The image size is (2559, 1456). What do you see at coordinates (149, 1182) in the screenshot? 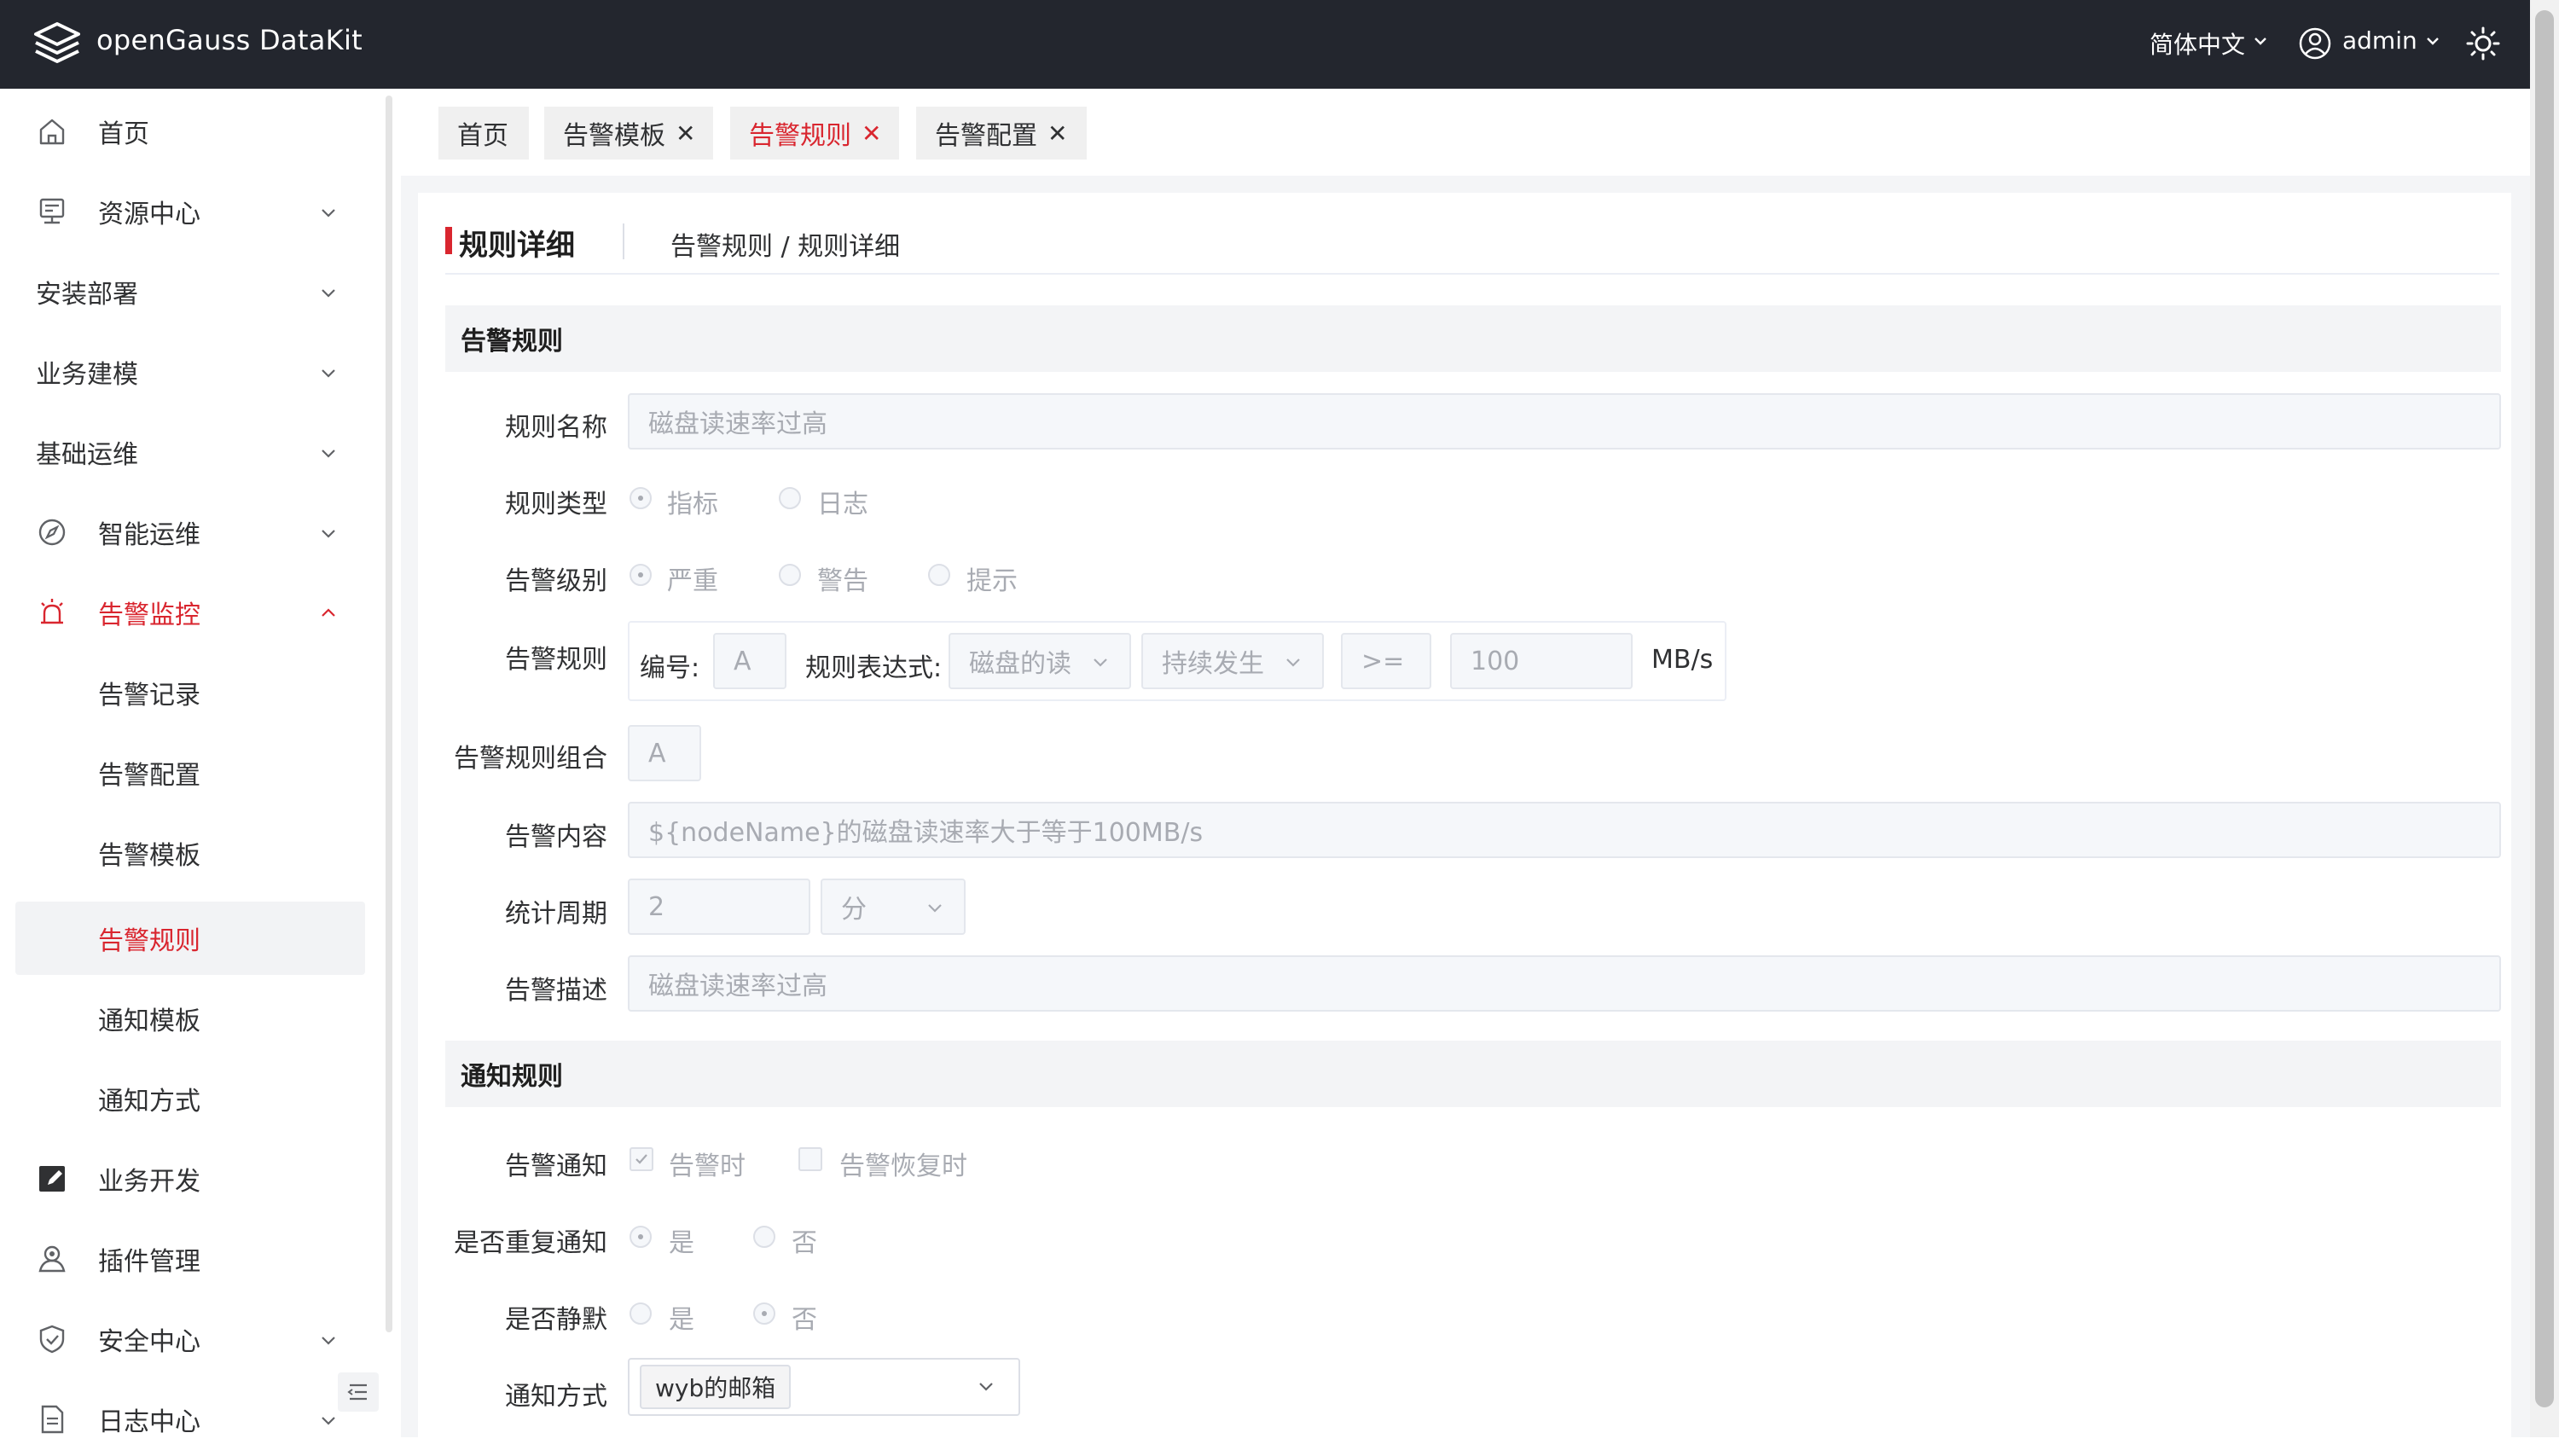
I see `sidebar-item-label: 业务开发` at bounding box center [149, 1182].